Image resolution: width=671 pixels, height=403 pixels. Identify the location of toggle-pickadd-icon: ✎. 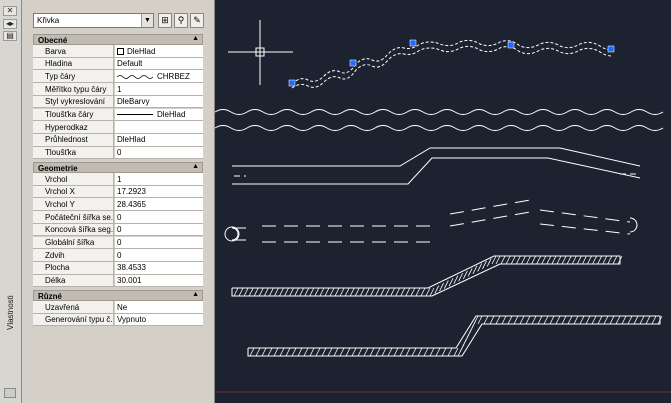
(197, 20).